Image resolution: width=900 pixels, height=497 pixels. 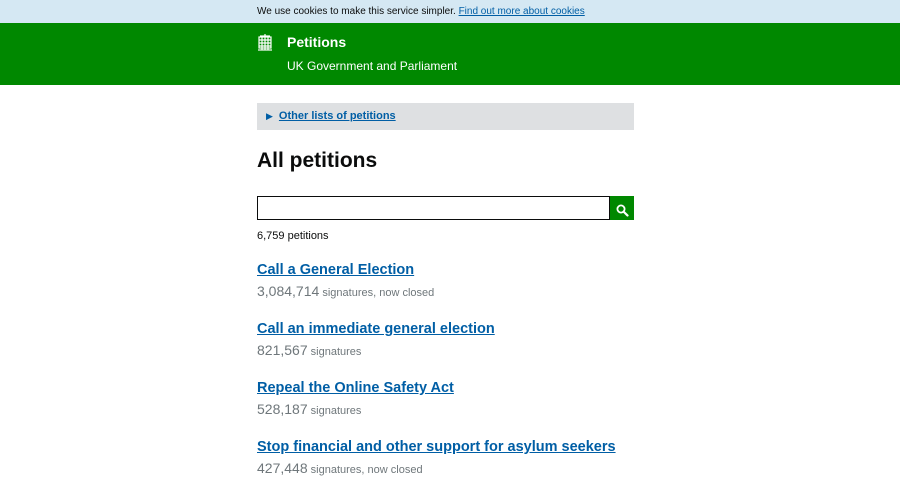 I want to click on petition-meta: 821,567 signatures, so click(x=557, y=351).